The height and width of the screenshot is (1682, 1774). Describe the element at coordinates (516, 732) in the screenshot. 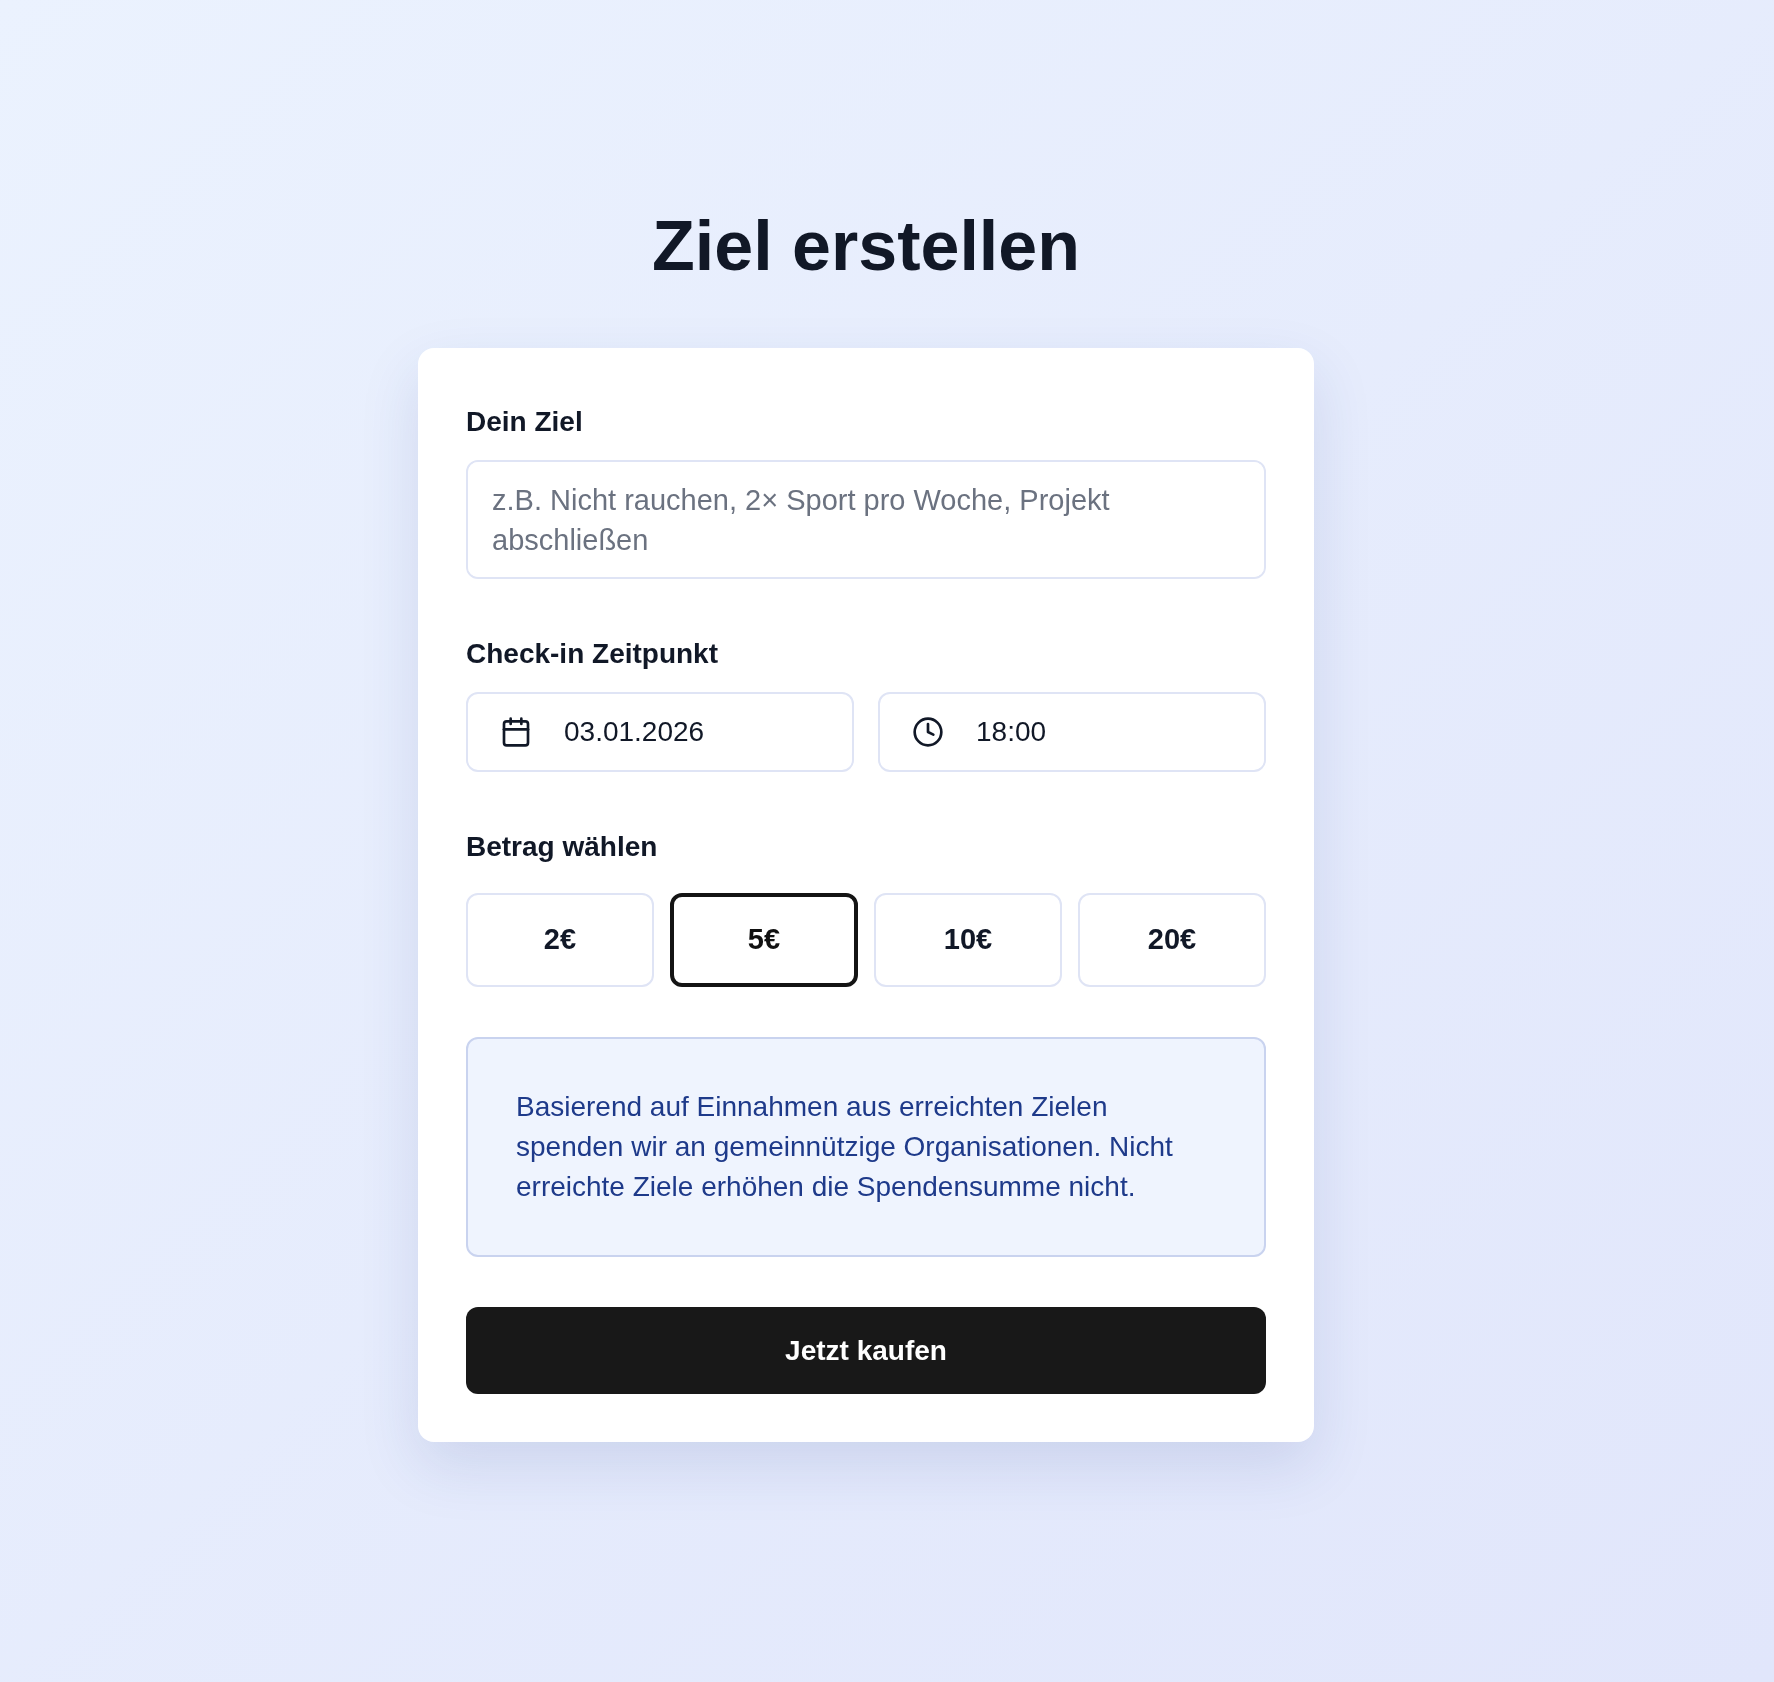

I see `calendar-icon` at that location.